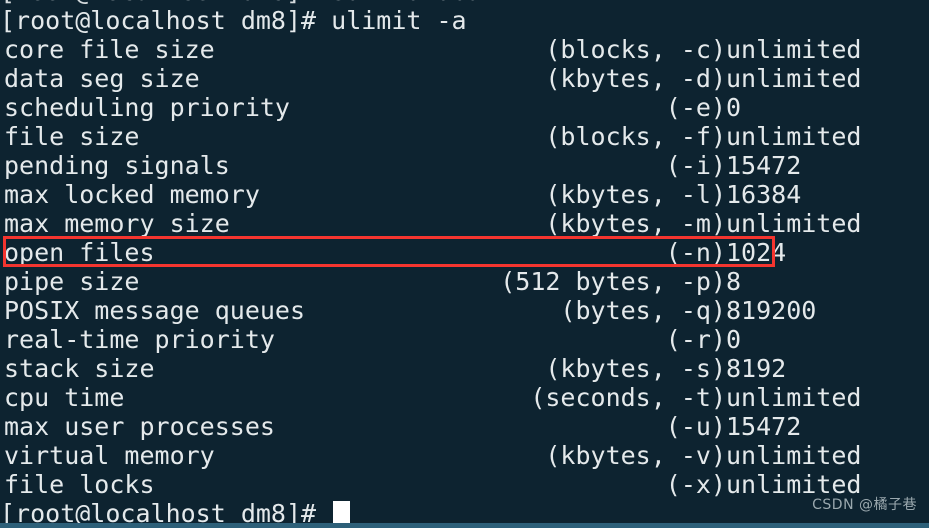 This screenshot has height=528, width=929. I want to click on ulimit-row-unit: (kbytes, -d), so click(635, 78).